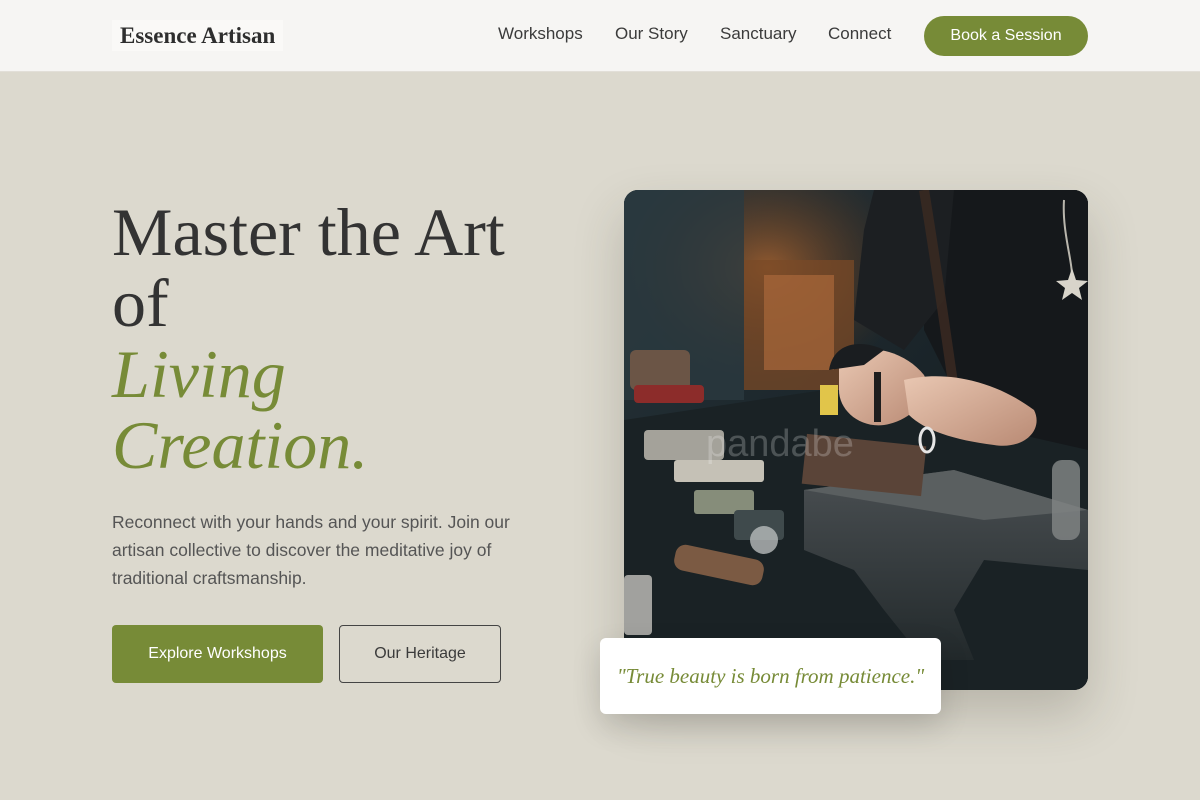 Image resolution: width=1200 pixels, height=800 pixels. What do you see at coordinates (859, 34) in the screenshot?
I see `nav-link-connect: Connect` at bounding box center [859, 34].